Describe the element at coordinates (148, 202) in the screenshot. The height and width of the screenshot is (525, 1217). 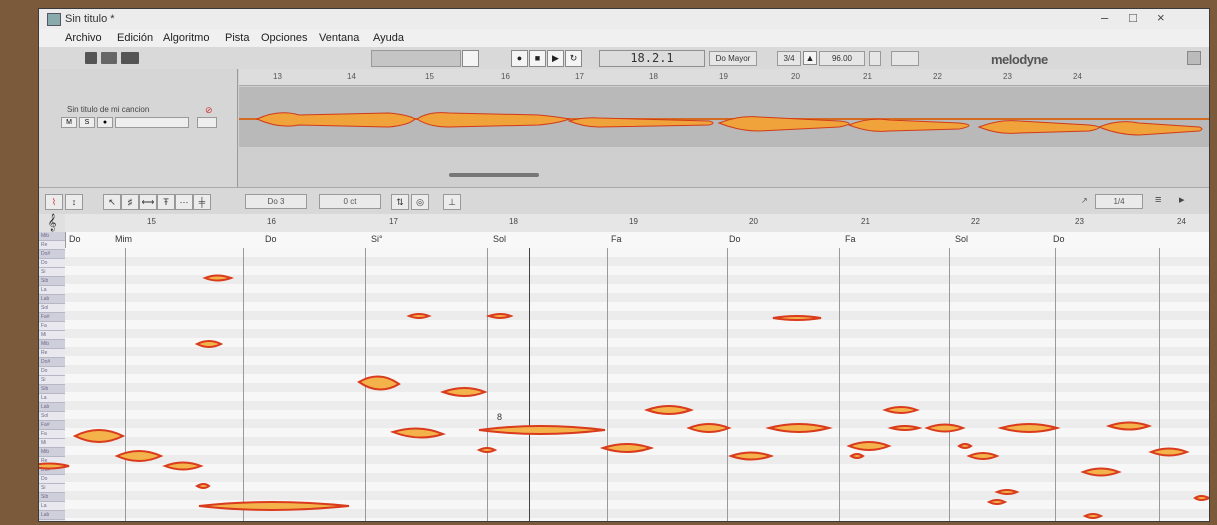
I see `time-tool-icon: ⟷` at that location.